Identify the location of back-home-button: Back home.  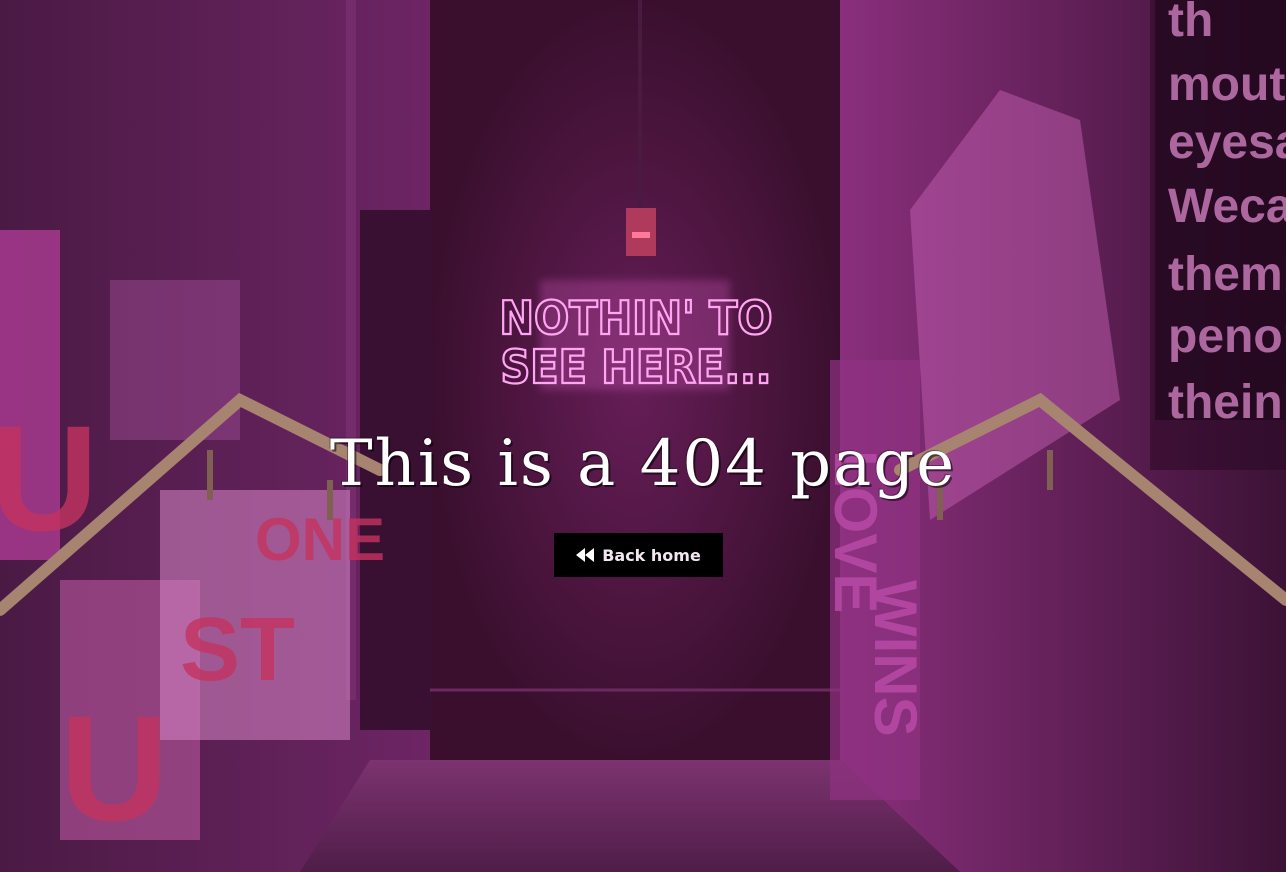
(638, 555).